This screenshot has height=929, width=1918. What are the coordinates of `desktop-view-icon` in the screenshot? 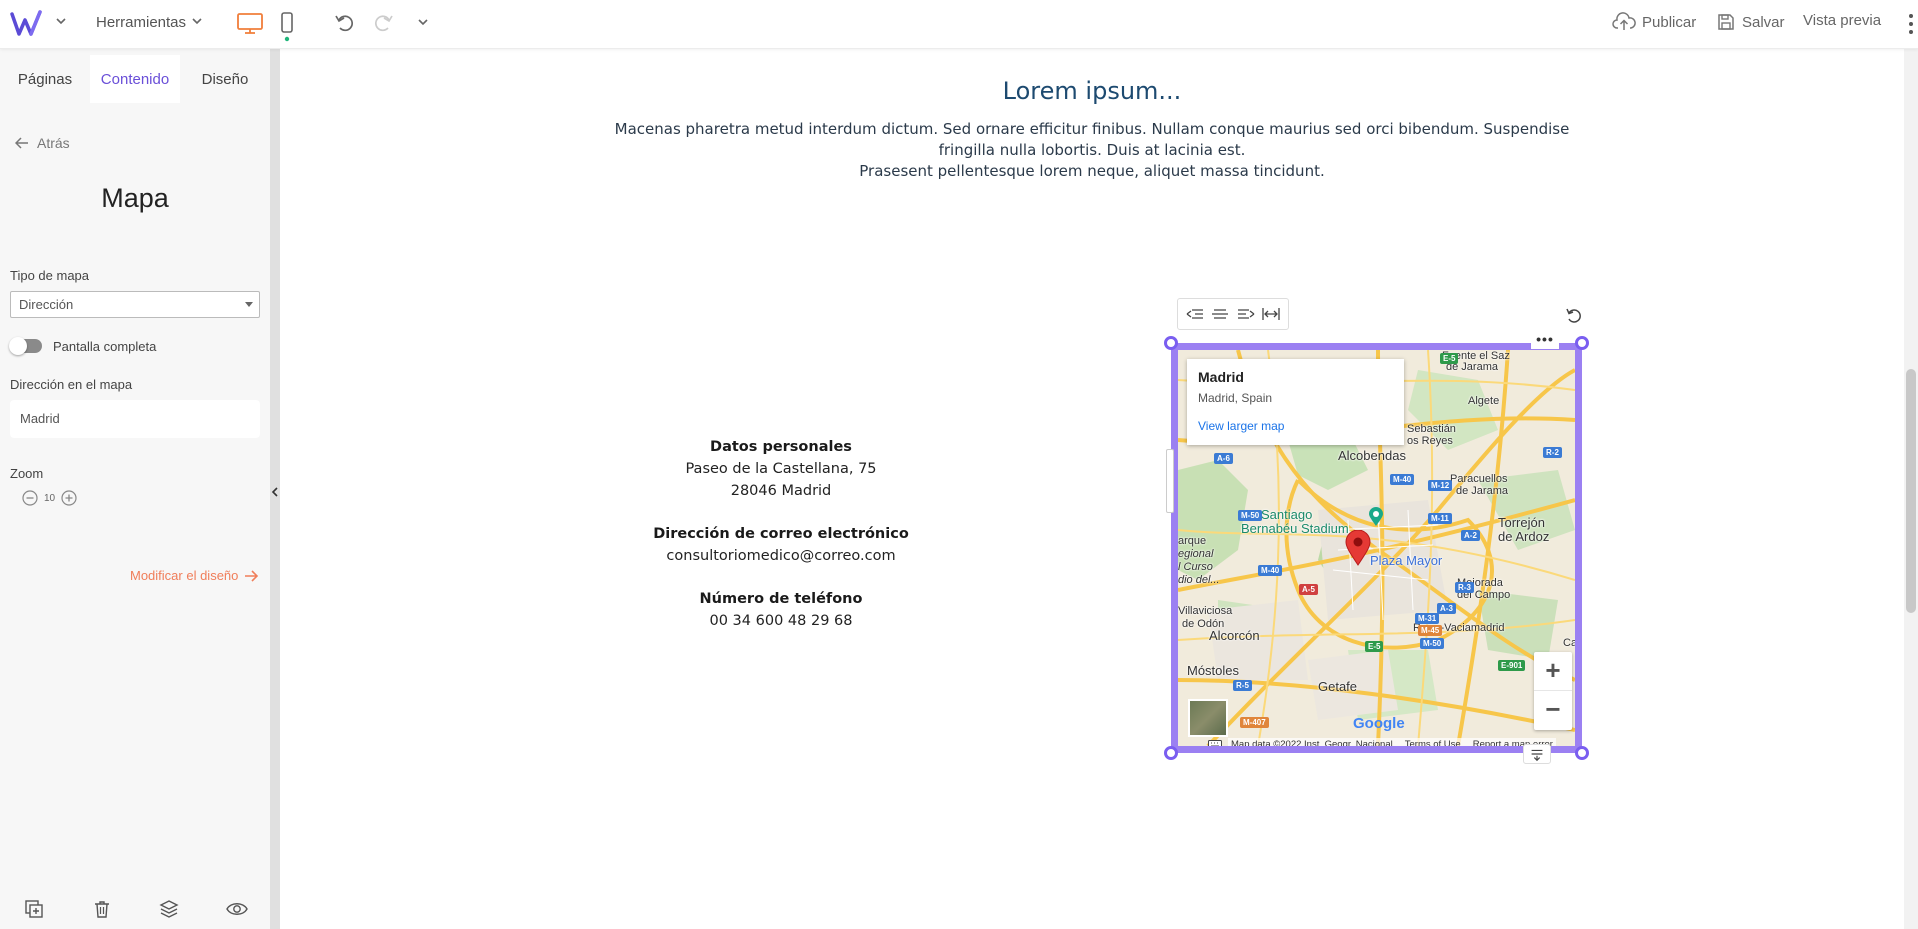 It's located at (250, 23).